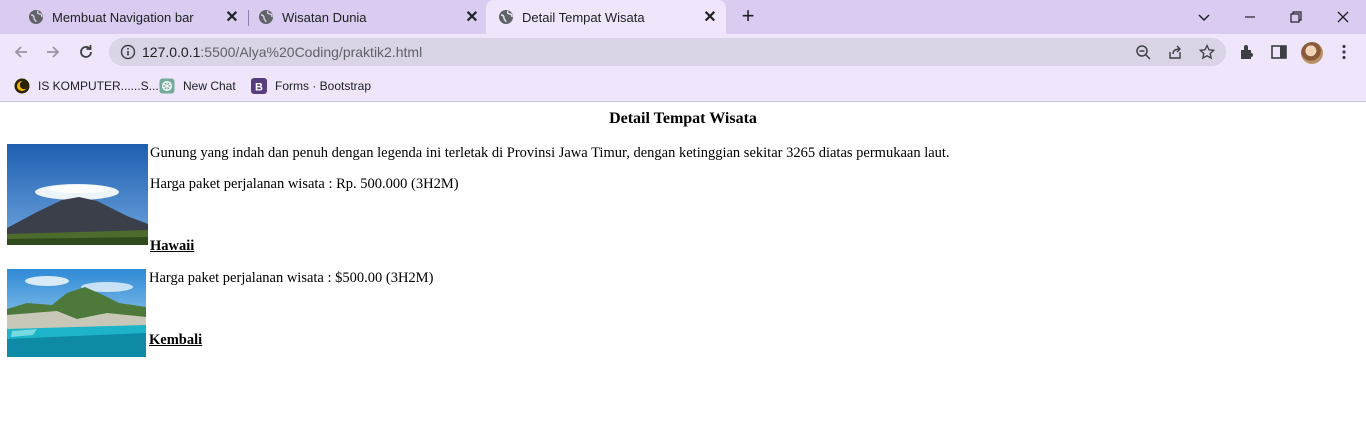 The height and width of the screenshot is (424, 1366). What do you see at coordinates (1312, 53) in the screenshot?
I see `avatar` at bounding box center [1312, 53].